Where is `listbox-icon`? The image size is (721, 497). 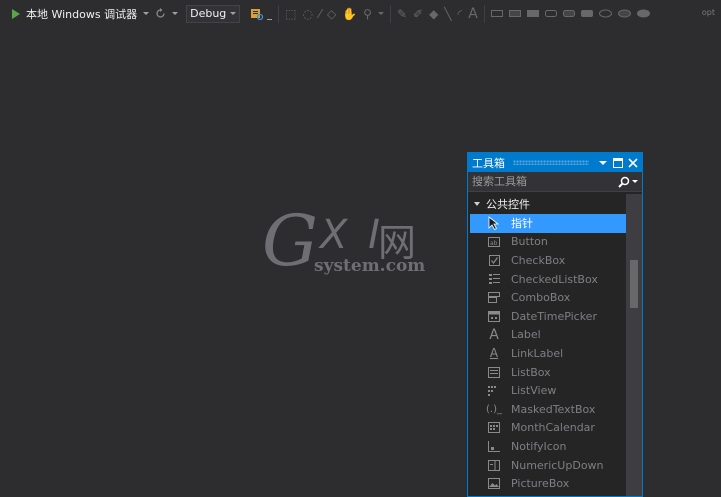
listbox-icon is located at coordinates (494, 372).